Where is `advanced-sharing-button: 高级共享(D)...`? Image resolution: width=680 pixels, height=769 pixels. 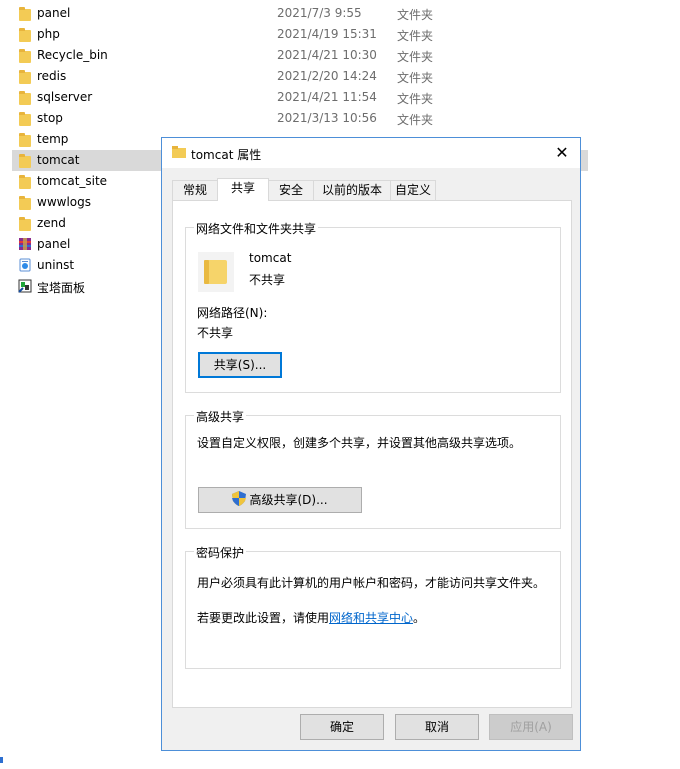
advanced-sharing-button: 高级共享(D)... is located at coordinates (280, 500).